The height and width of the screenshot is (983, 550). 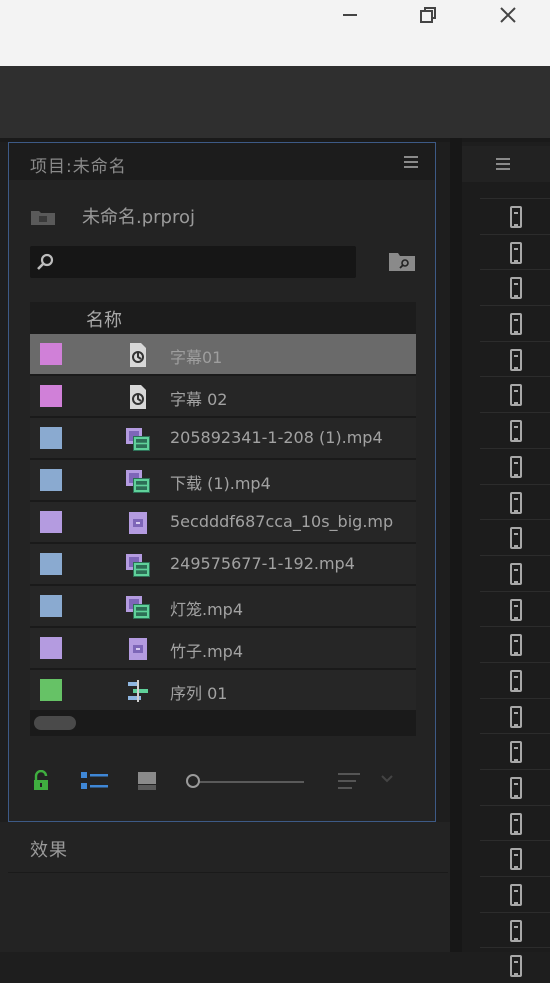 I want to click on item-name: 灯笼.mp4, so click(x=207, y=609).